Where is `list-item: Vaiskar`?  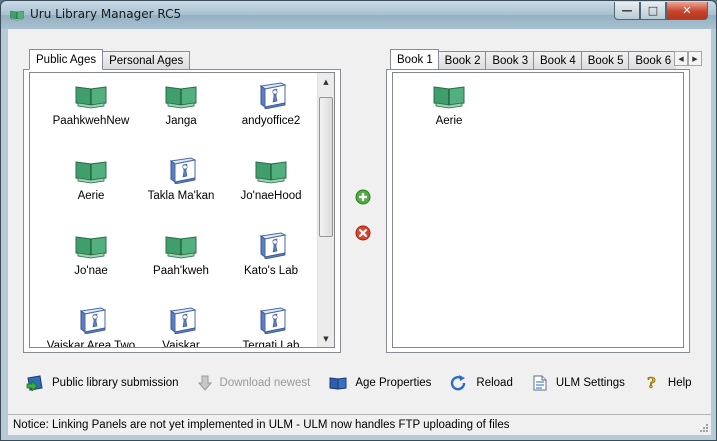 list-item: Vaiskar is located at coordinates (181, 327).